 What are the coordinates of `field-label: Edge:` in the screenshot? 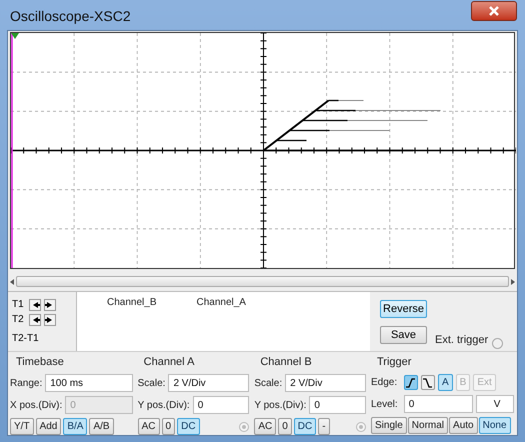 It's located at (384, 383).